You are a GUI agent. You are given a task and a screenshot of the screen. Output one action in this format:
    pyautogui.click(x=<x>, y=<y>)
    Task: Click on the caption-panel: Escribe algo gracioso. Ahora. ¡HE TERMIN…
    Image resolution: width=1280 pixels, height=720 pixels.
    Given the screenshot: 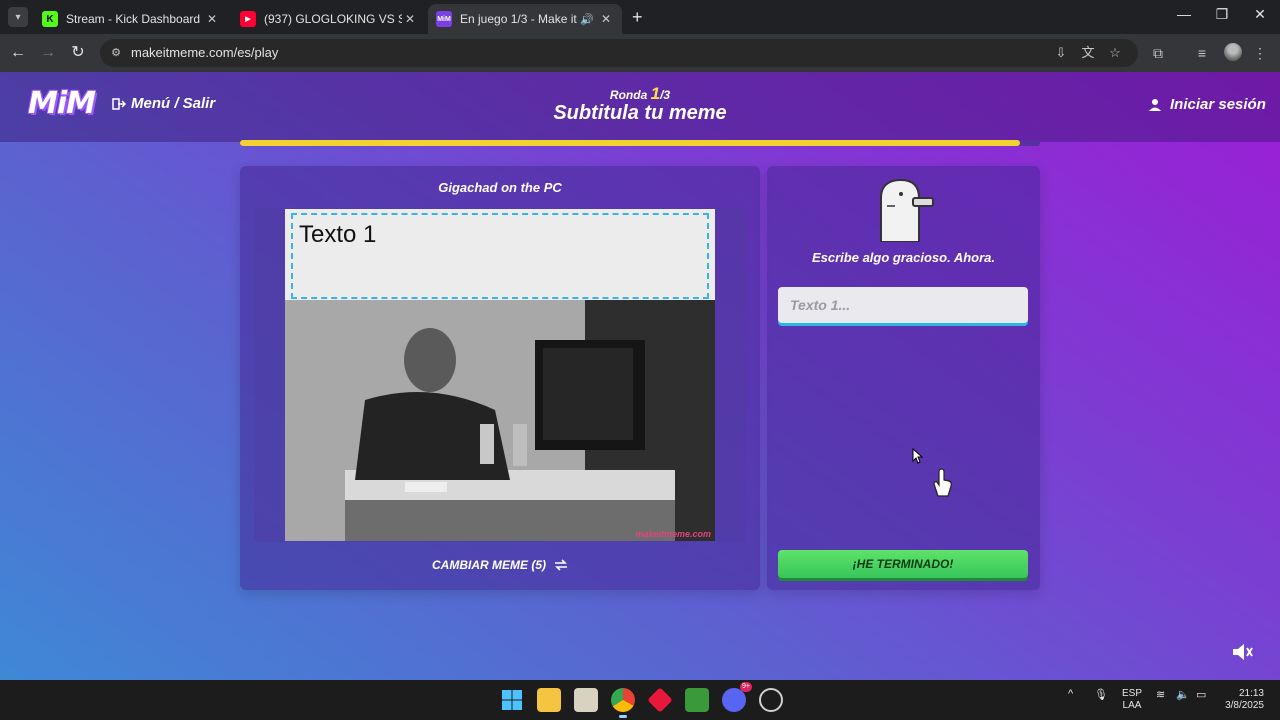 What is the action you would take?
    pyautogui.click(x=903, y=378)
    